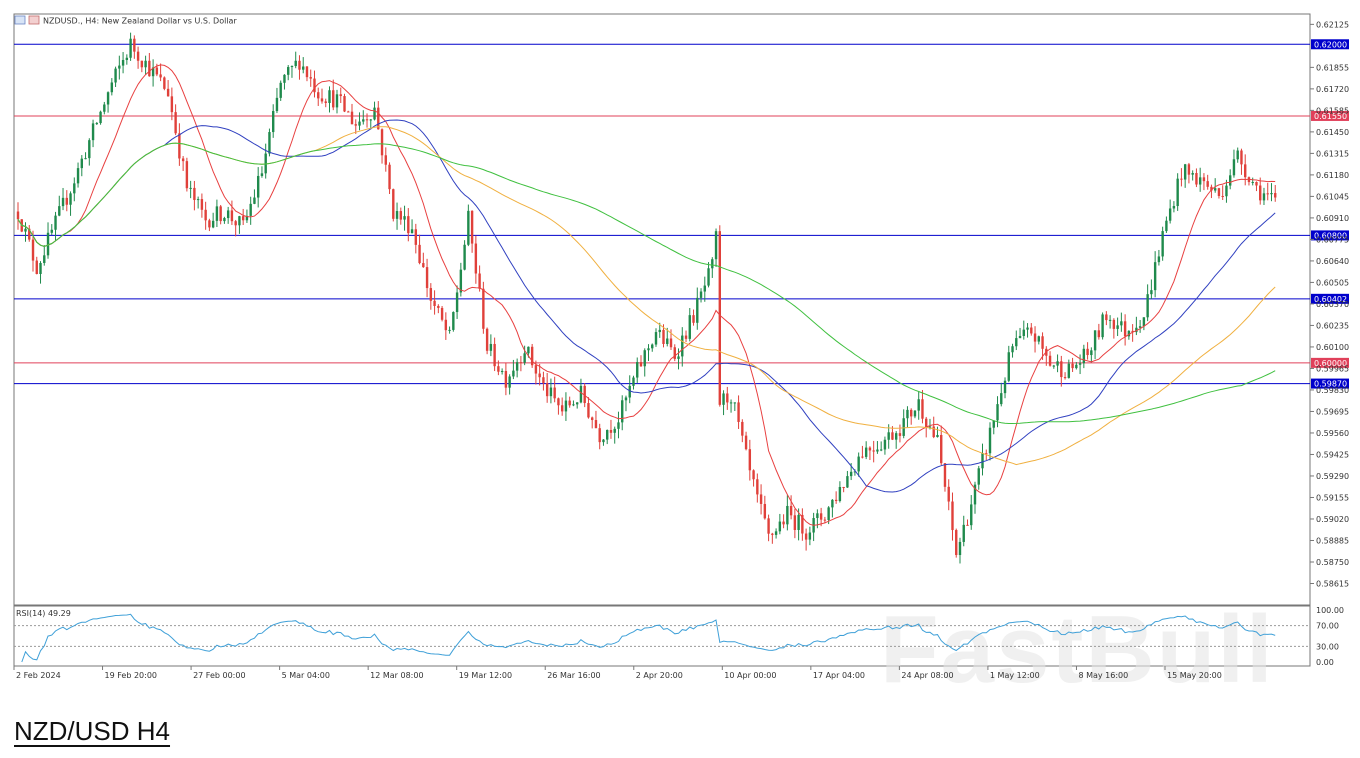 This screenshot has width=1360, height=758. What do you see at coordinates (927, 675) in the screenshot?
I see `time-tick-label: 24 Apr 08:00` at bounding box center [927, 675].